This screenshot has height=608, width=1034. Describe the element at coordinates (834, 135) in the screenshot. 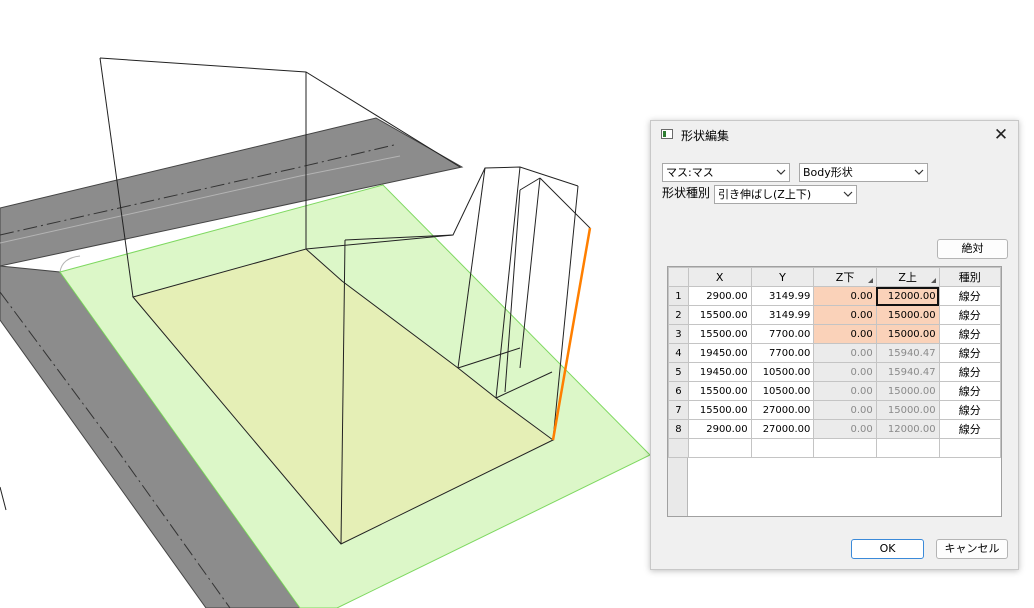

I see `dialog-titlebar: 形状編集 ✕` at that location.